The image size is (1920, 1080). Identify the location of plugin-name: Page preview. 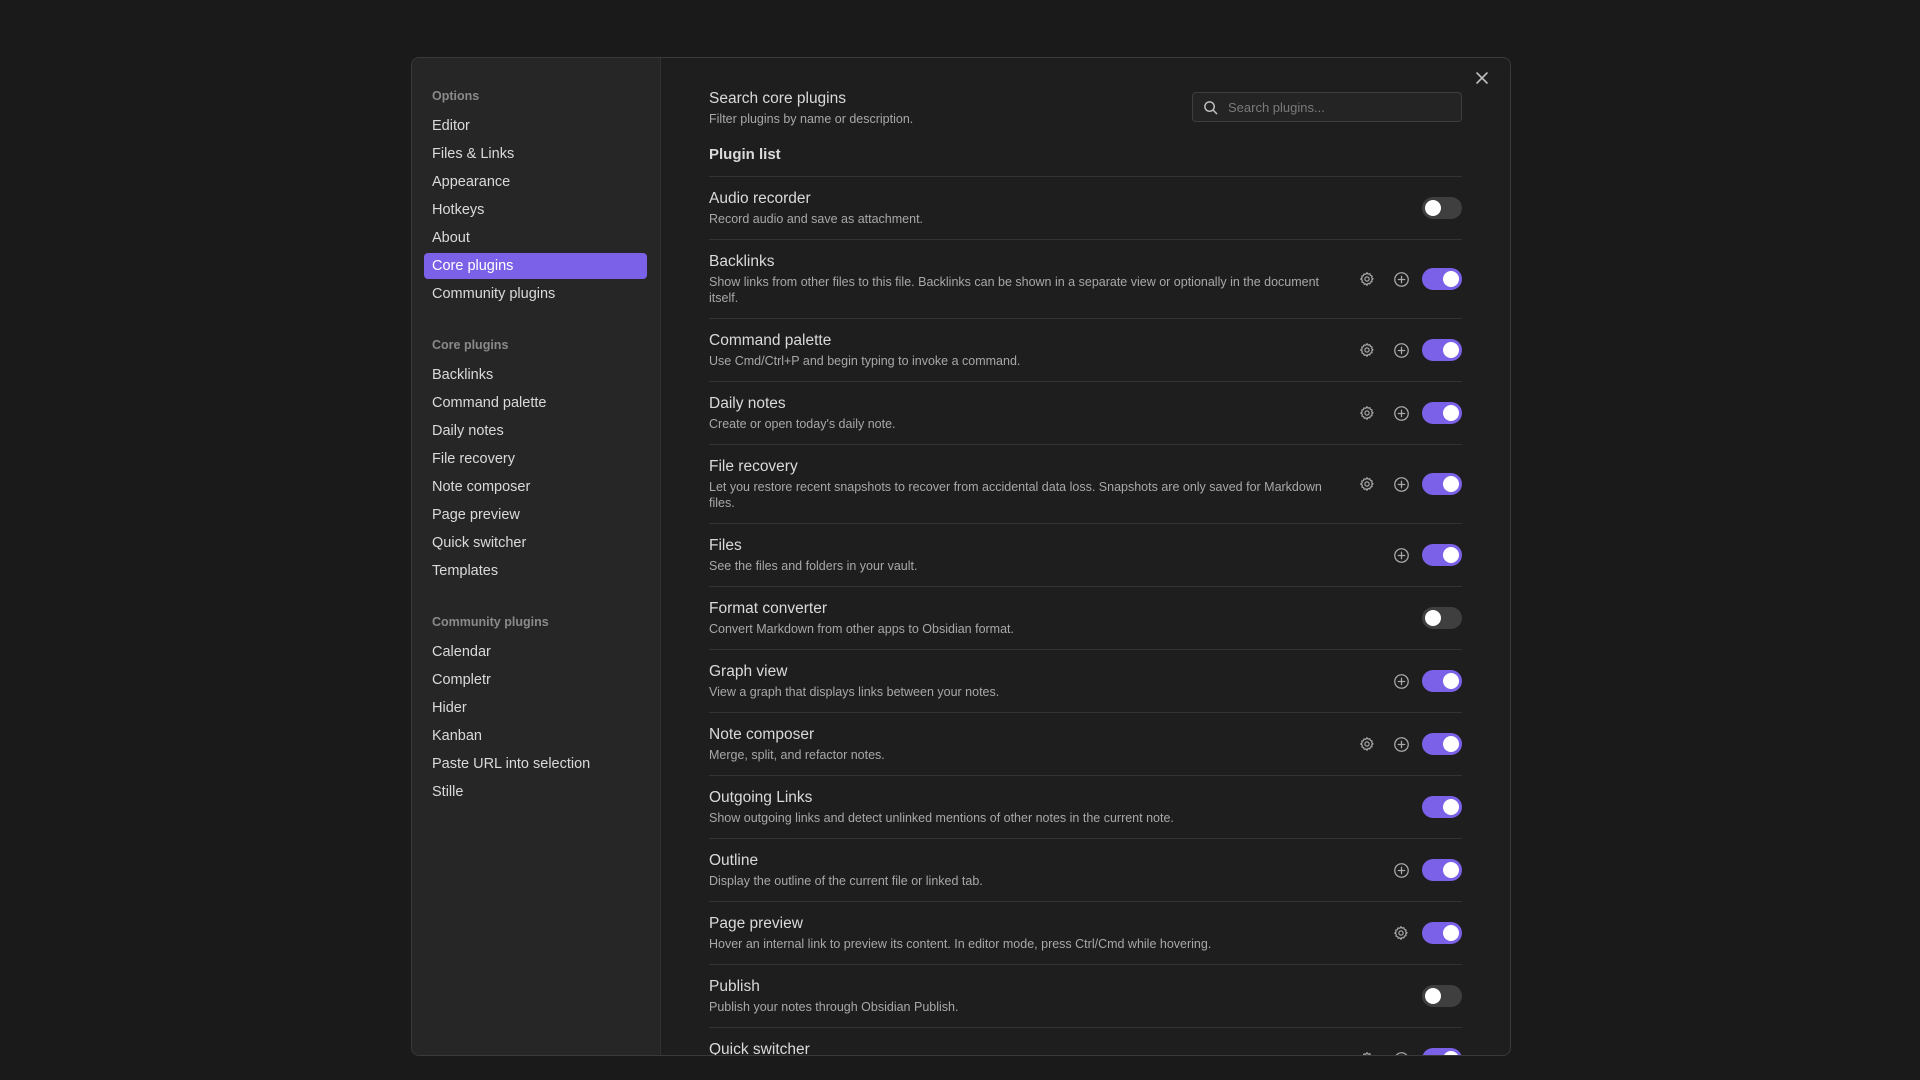
(756, 923).